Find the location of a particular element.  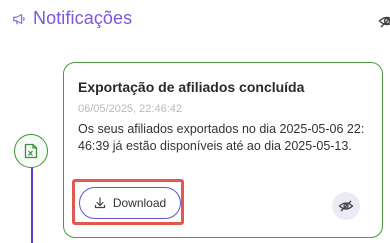

excel-file-icon is located at coordinates (31, 151).